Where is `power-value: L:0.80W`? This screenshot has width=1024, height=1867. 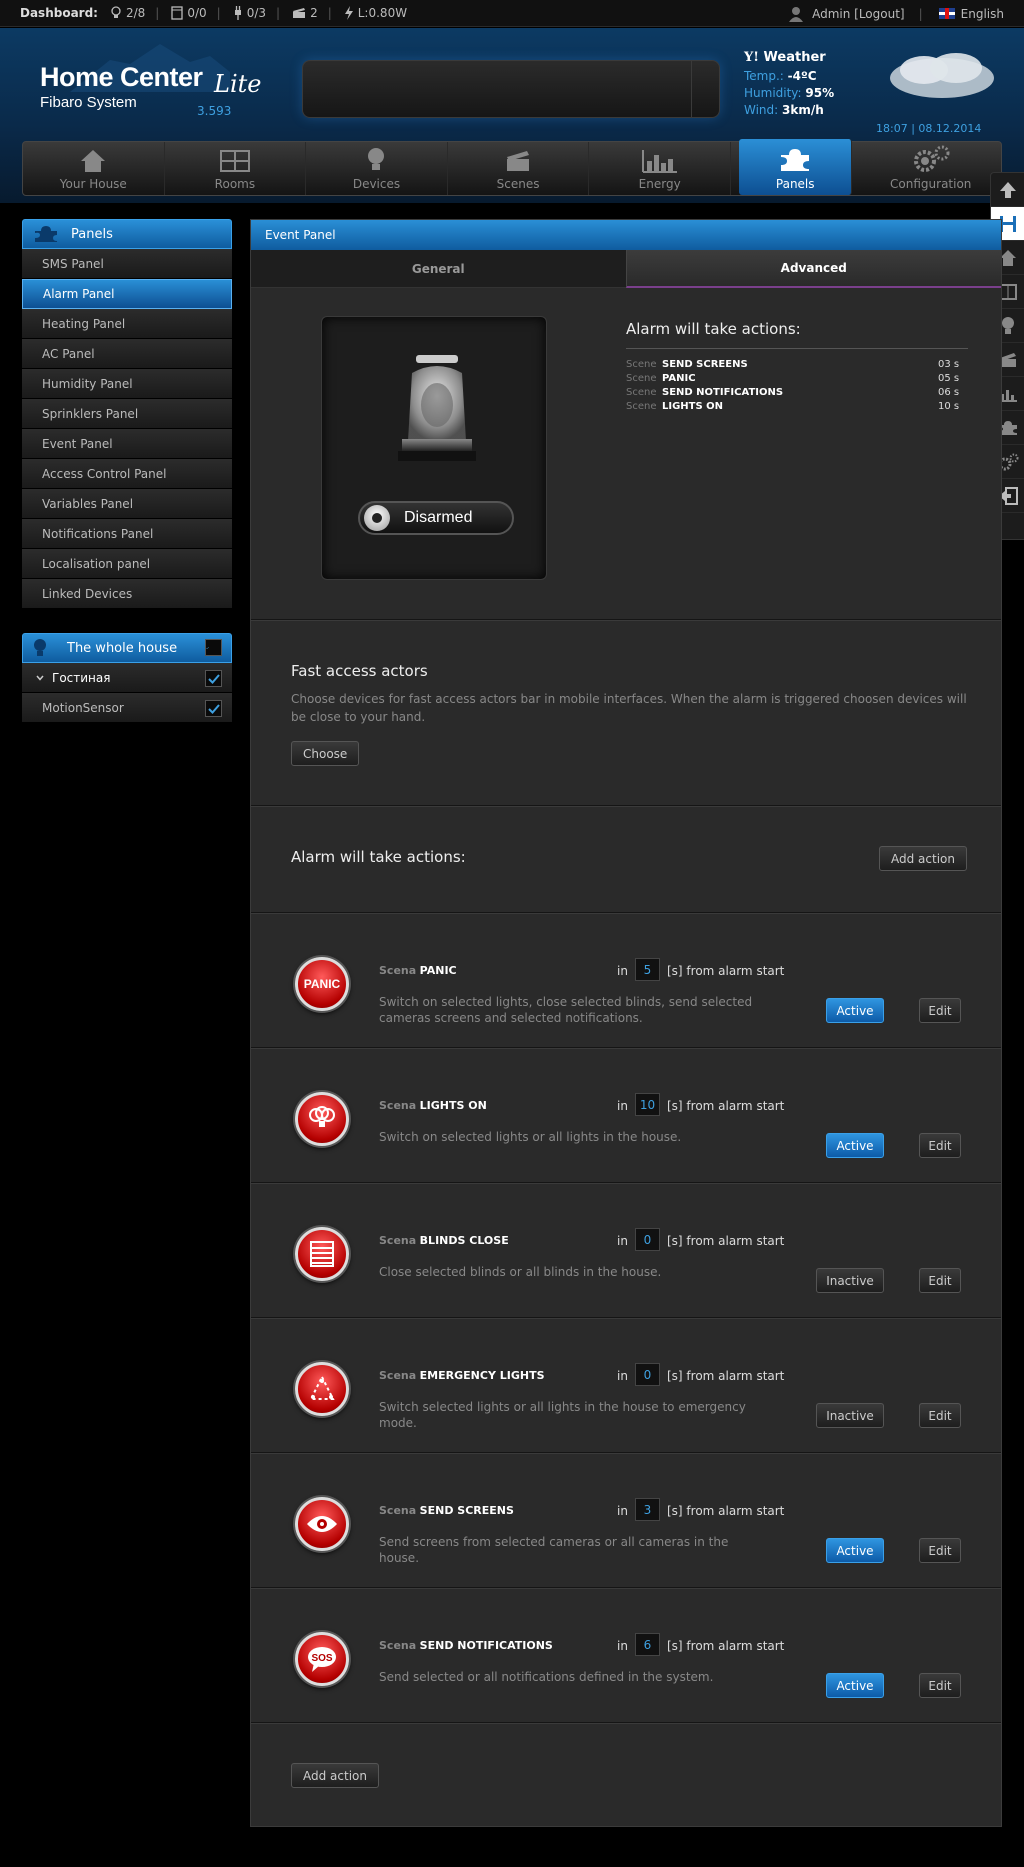 power-value: L:0.80W is located at coordinates (382, 13).